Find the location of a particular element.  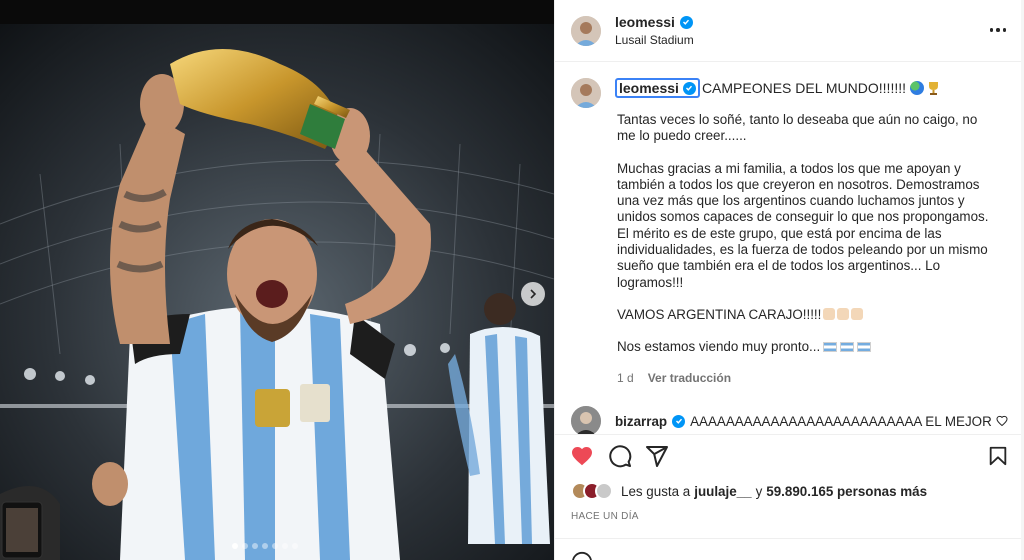

like-button is located at coordinates (582, 456).